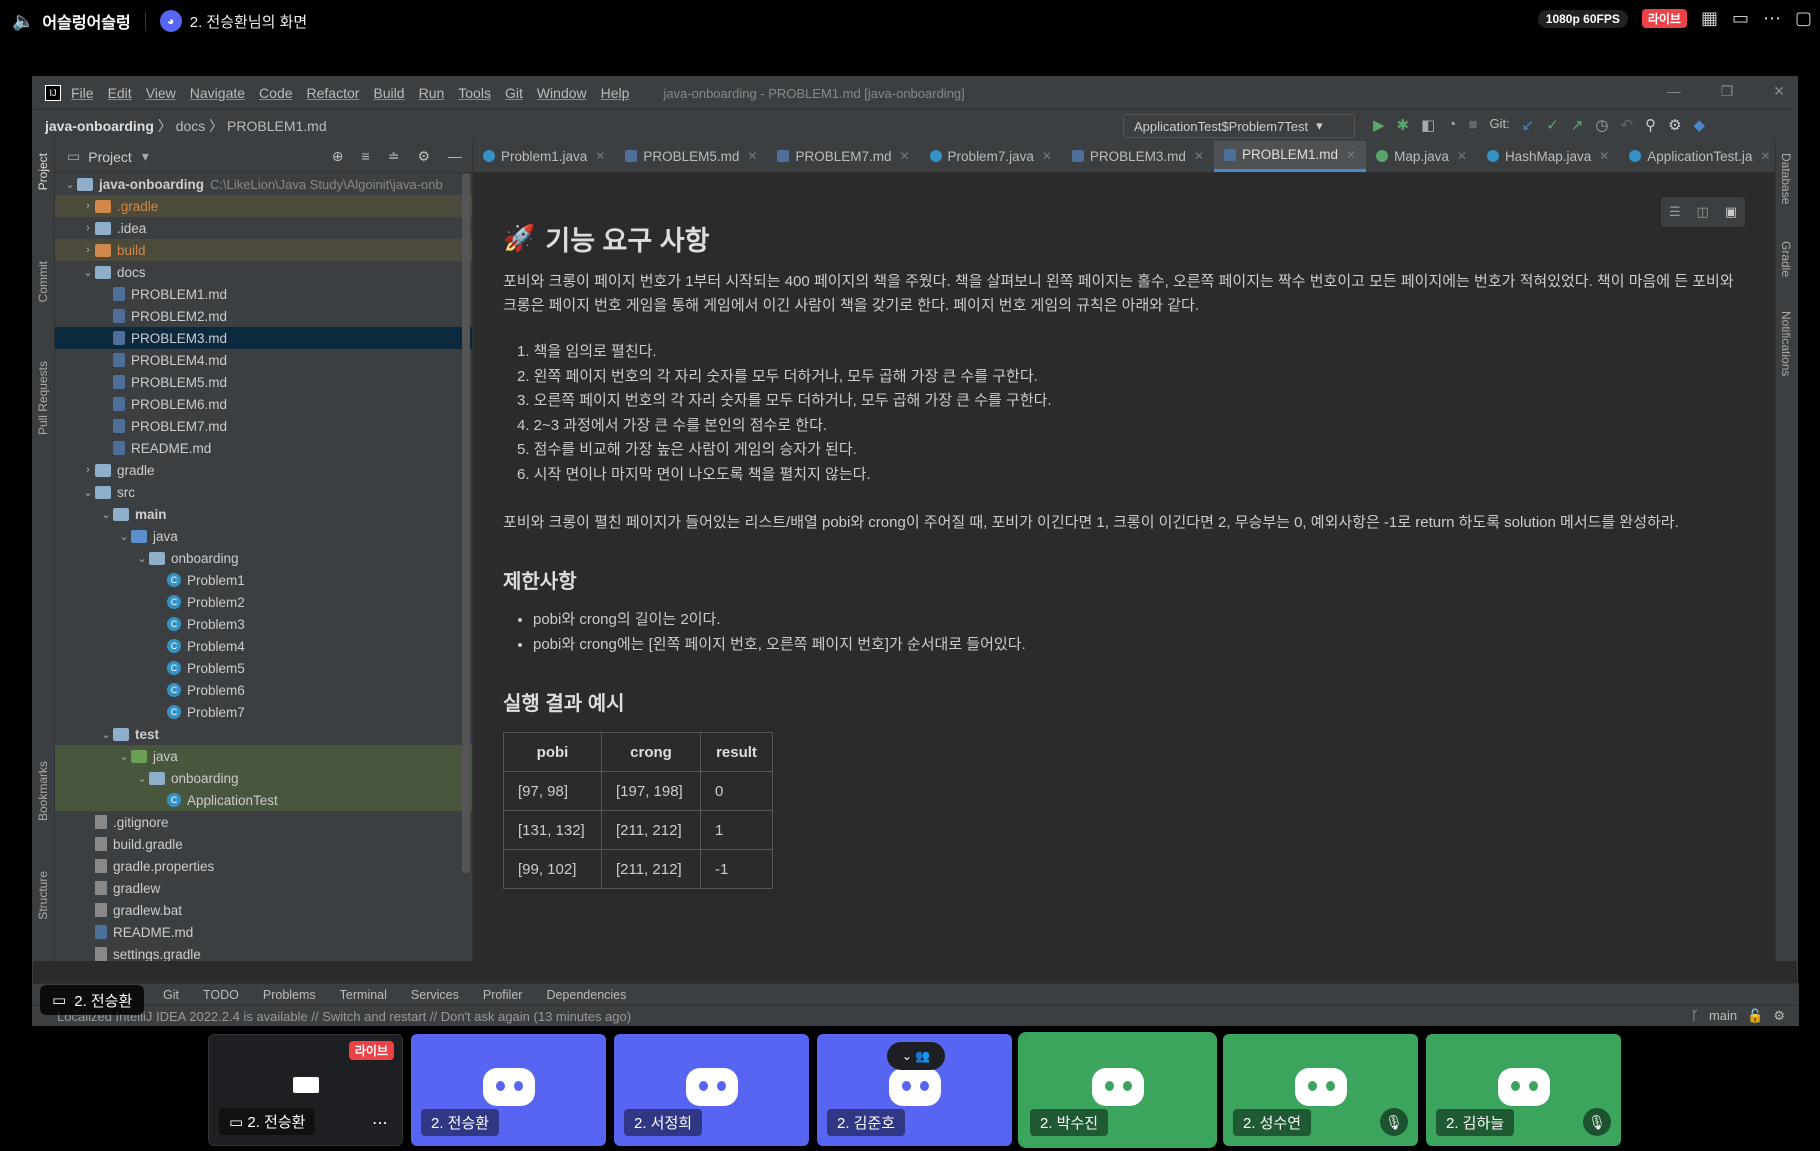  I want to click on tool-tab-pull-requests: Pull Requests, so click(43, 398).